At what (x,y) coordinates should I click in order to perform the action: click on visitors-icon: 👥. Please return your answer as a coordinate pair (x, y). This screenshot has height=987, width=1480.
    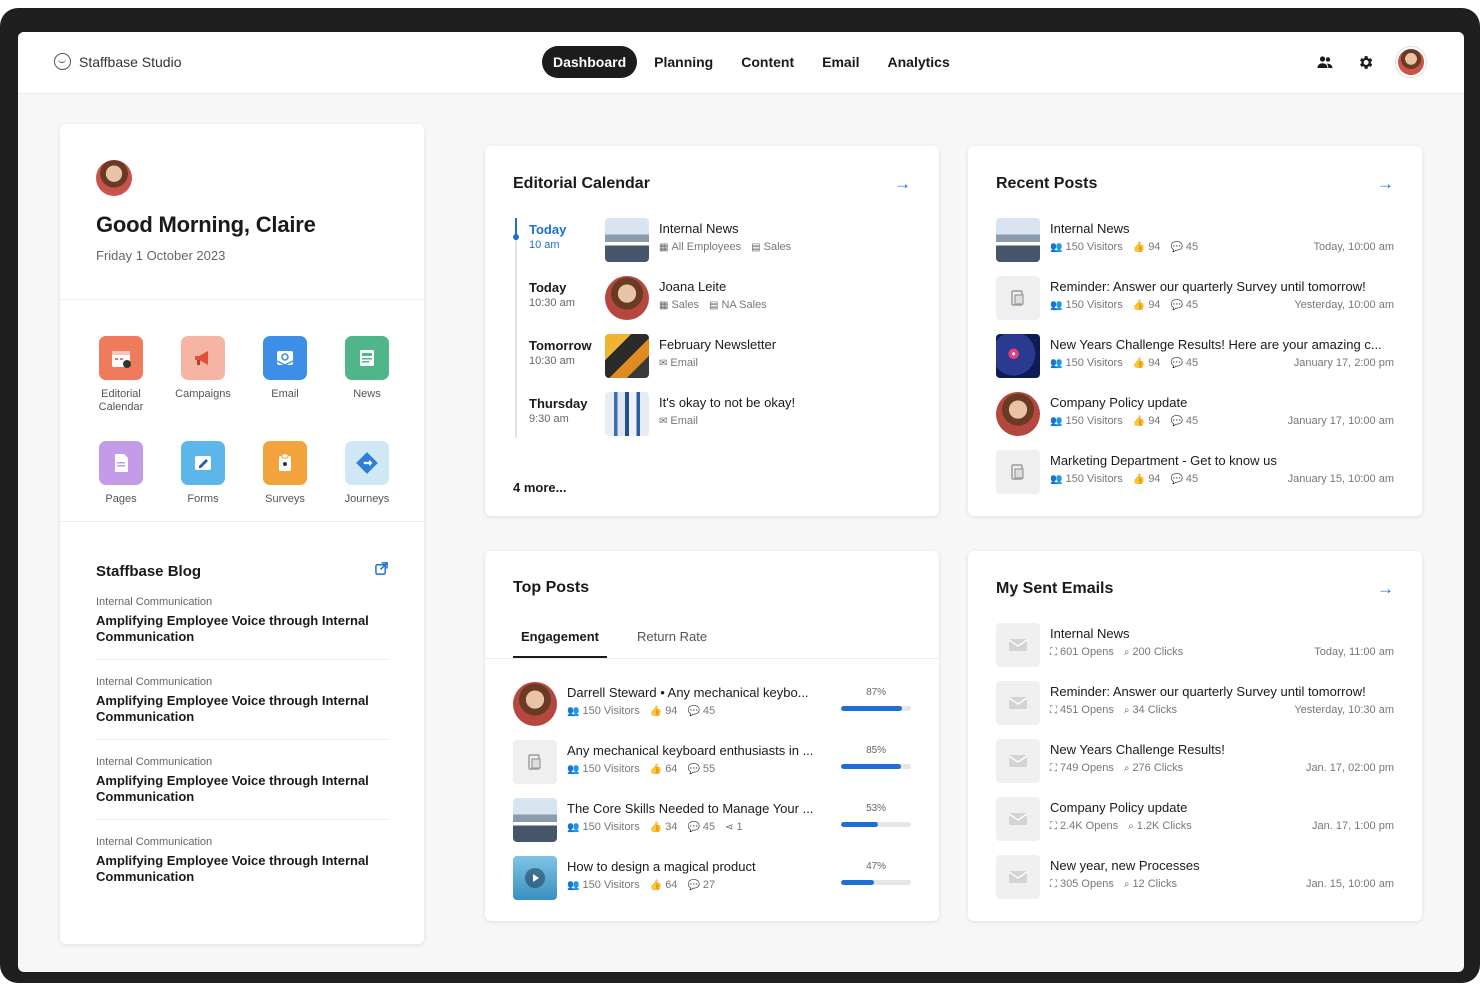
    Looking at the image, I should click on (1056, 479).